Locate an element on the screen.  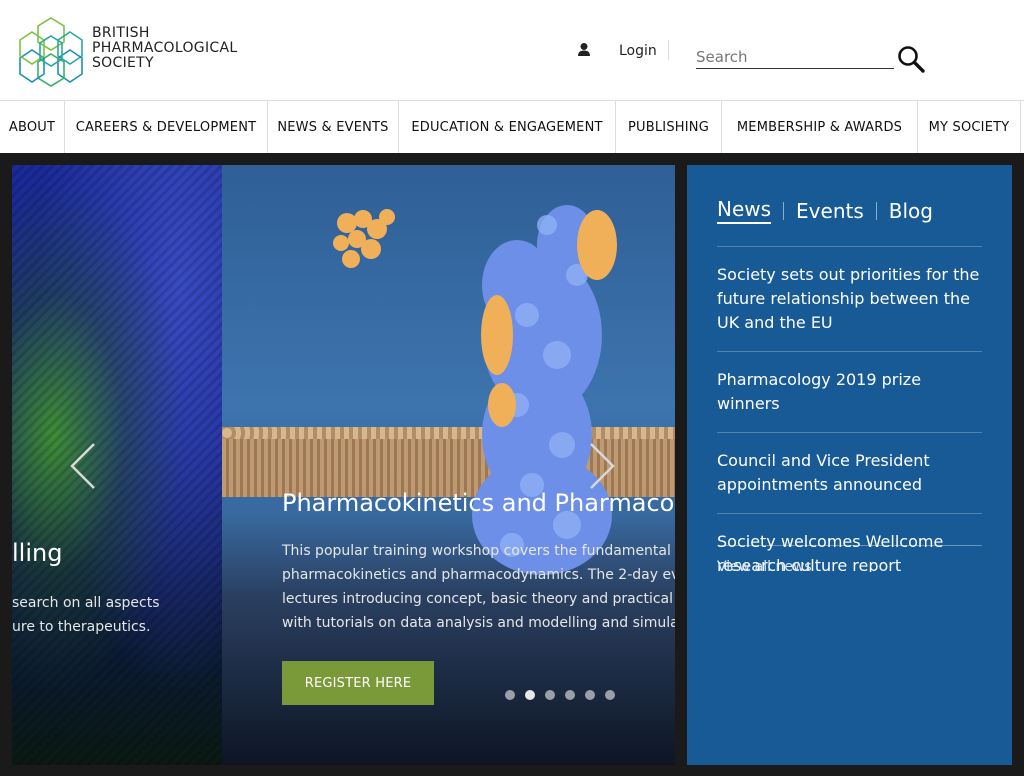
search-icon is located at coordinates (911, 59).